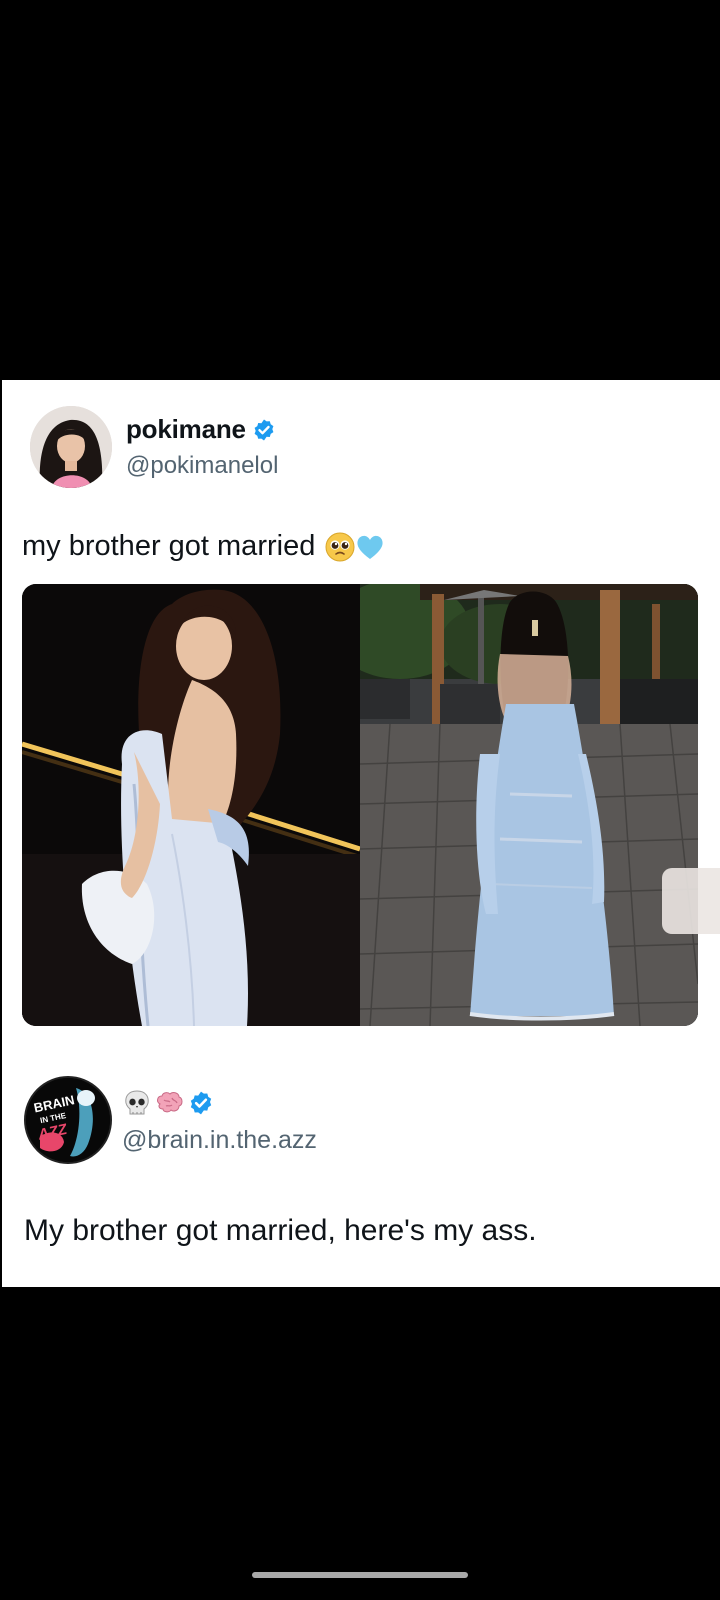 Image resolution: width=720 pixels, height=1600 pixels. Describe the element at coordinates (137, 1102) in the screenshot. I see `skull-icon` at that location.